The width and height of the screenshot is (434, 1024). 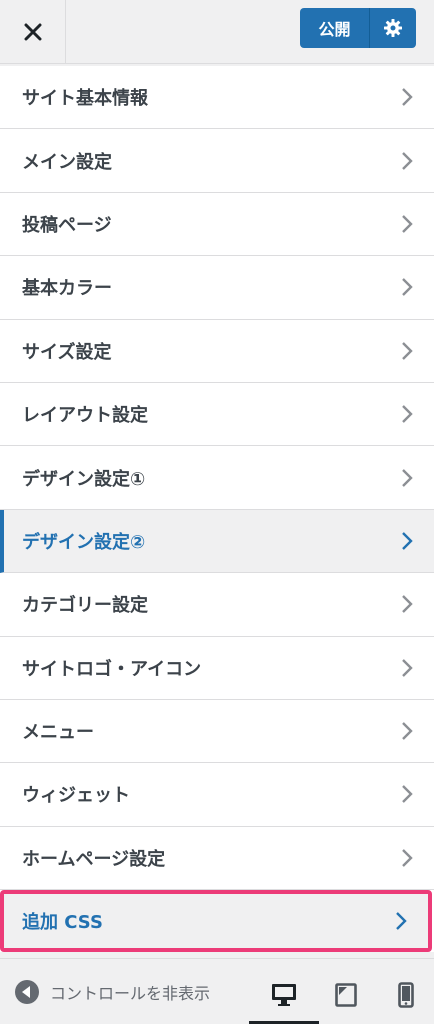 I want to click on gear-icon, so click(x=393, y=28).